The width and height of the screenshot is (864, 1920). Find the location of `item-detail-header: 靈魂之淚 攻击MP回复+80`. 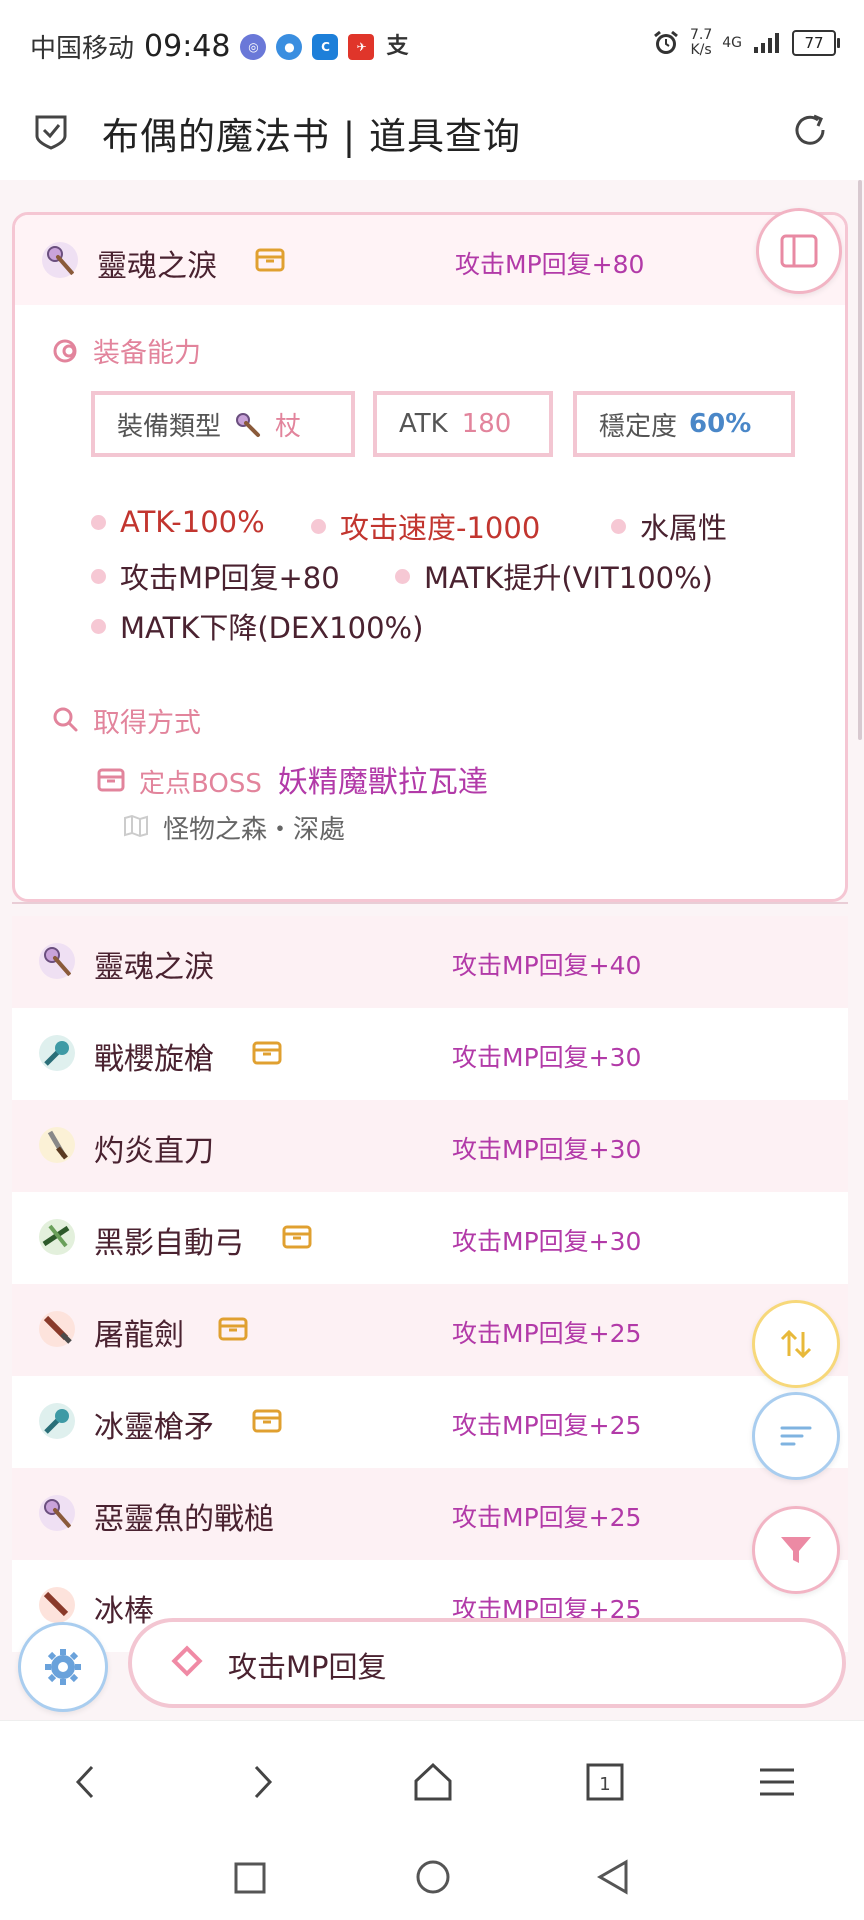

item-detail-header: 靈魂之淚 攻击MP回复+80 is located at coordinates (430, 260).